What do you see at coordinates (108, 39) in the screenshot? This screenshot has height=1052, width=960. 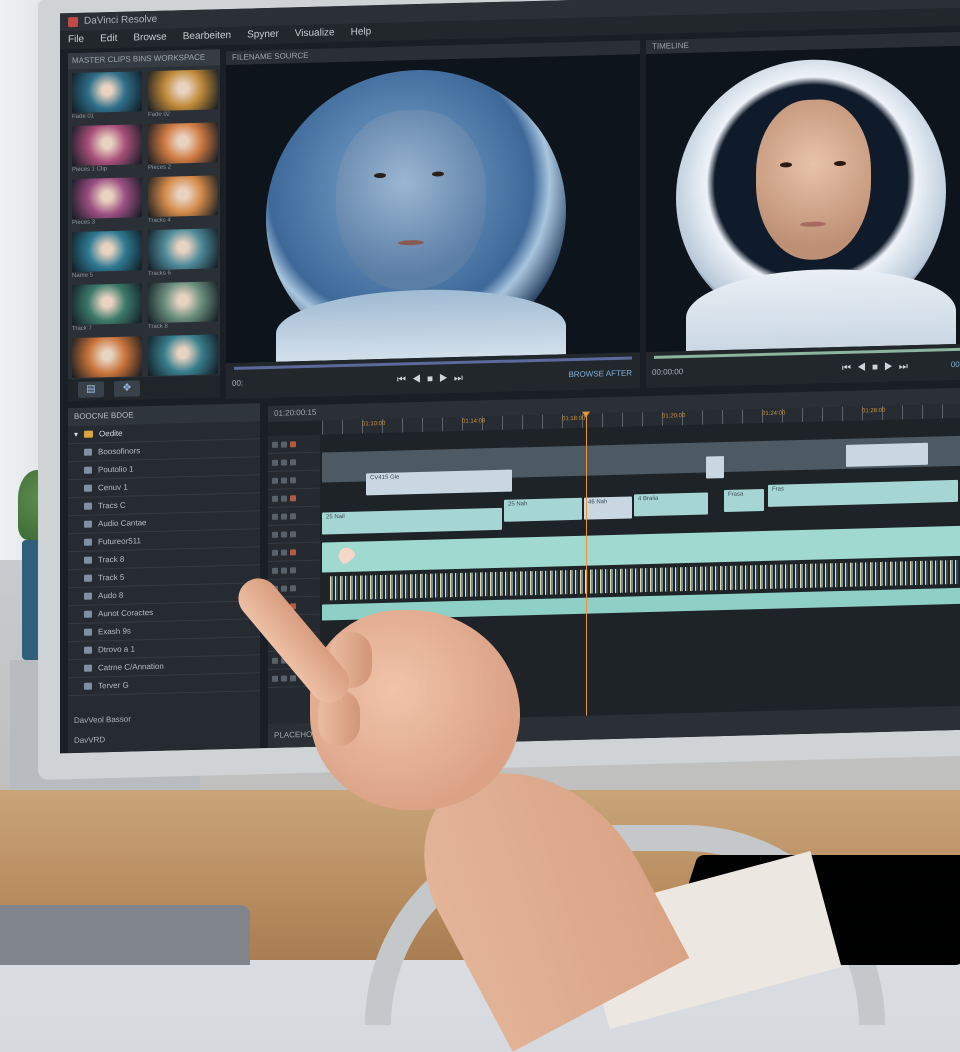 I see `menu-edit: Edit` at bounding box center [108, 39].